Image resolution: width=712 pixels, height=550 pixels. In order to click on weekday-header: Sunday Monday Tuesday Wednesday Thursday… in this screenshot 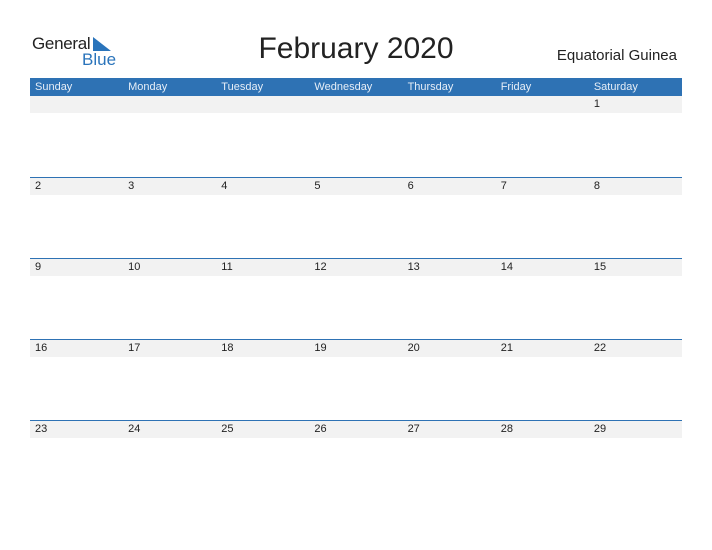, I will do `click(356, 87)`.